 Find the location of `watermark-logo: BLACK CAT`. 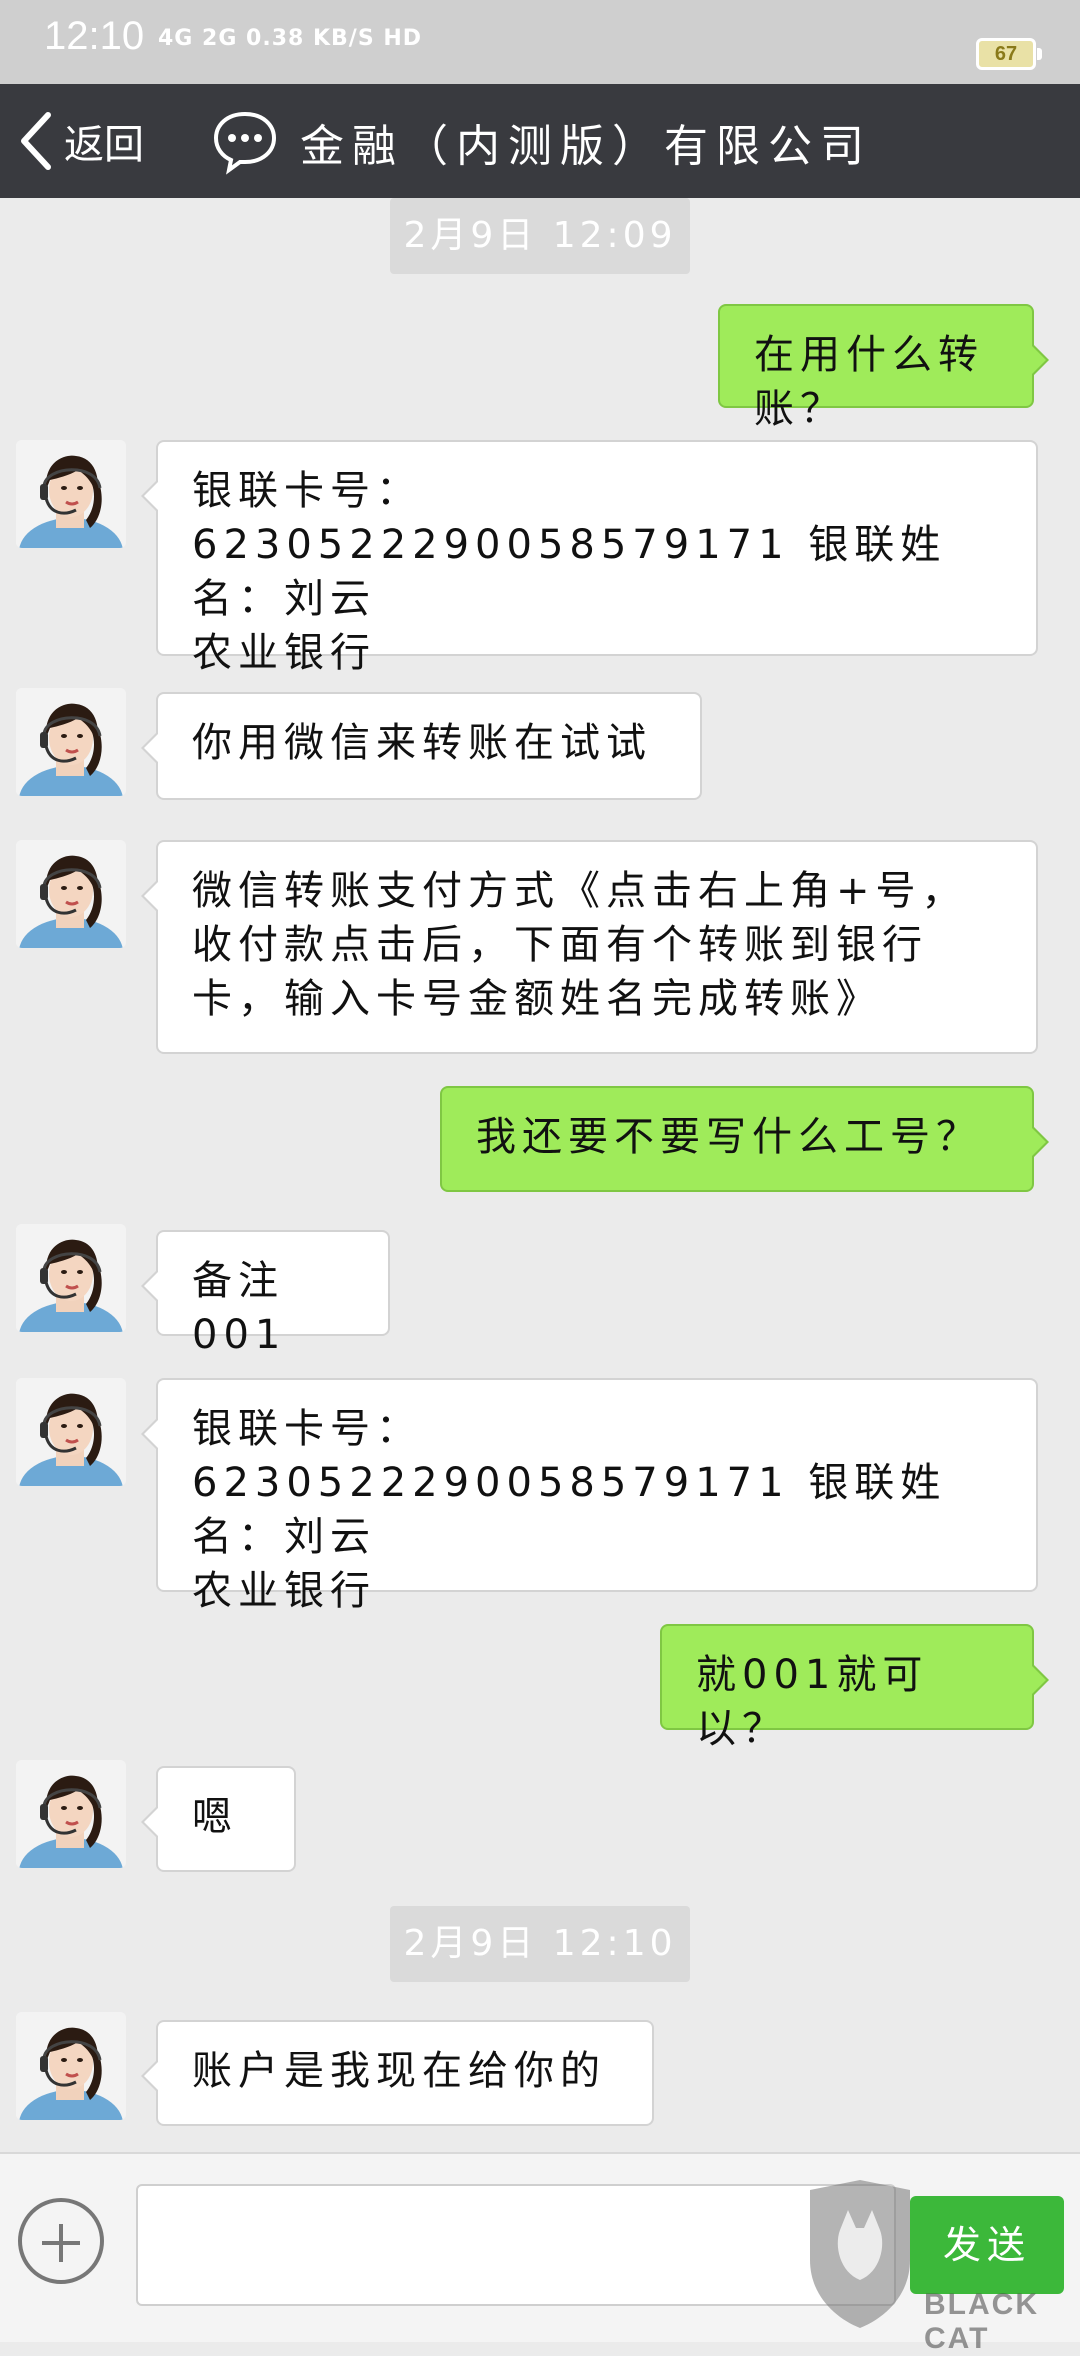

watermark-logo: BLACK CAT is located at coordinates (935, 2267).